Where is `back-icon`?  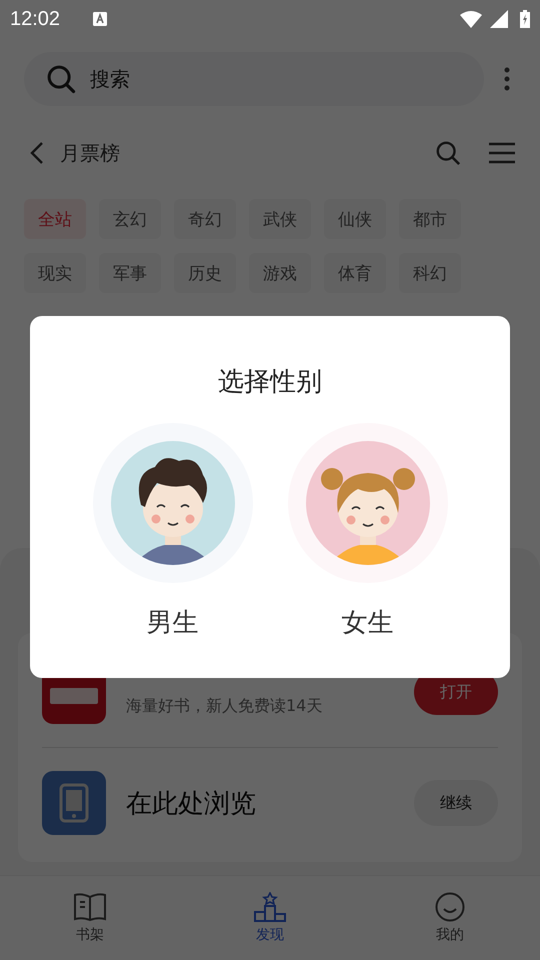
back-icon is located at coordinates (37, 153).